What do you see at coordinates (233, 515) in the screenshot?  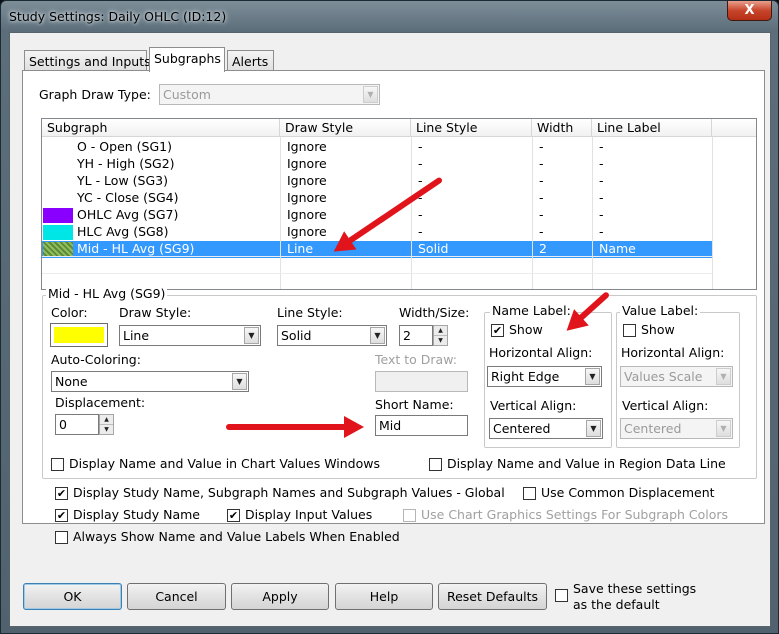 I see `display-input-values-checkbox: ✔` at bounding box center [233, 515].